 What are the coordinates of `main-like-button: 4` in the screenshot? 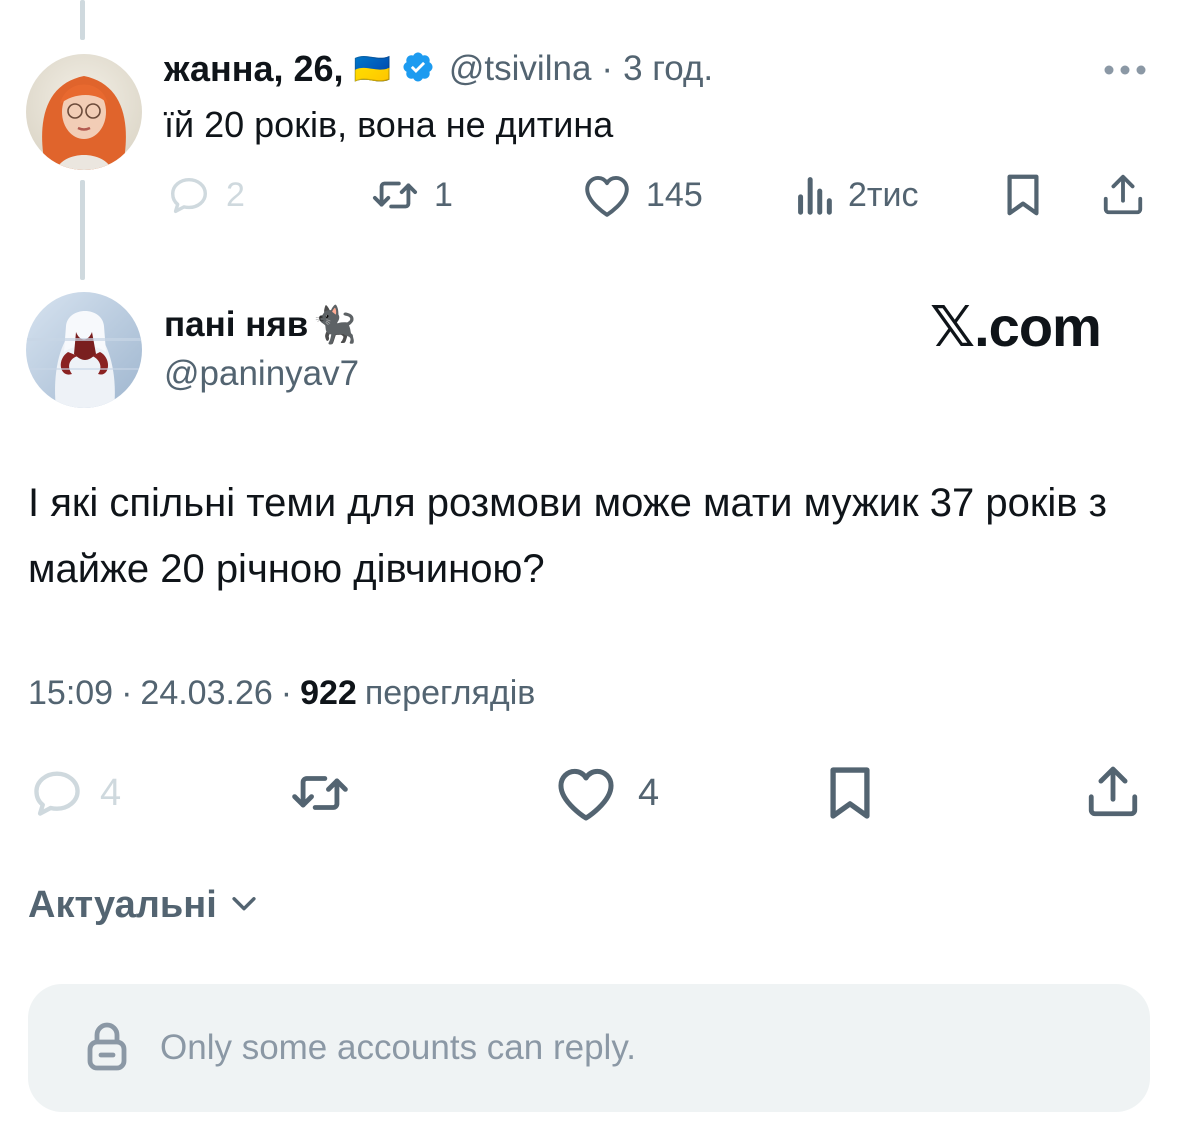 It's located at (606, 793).